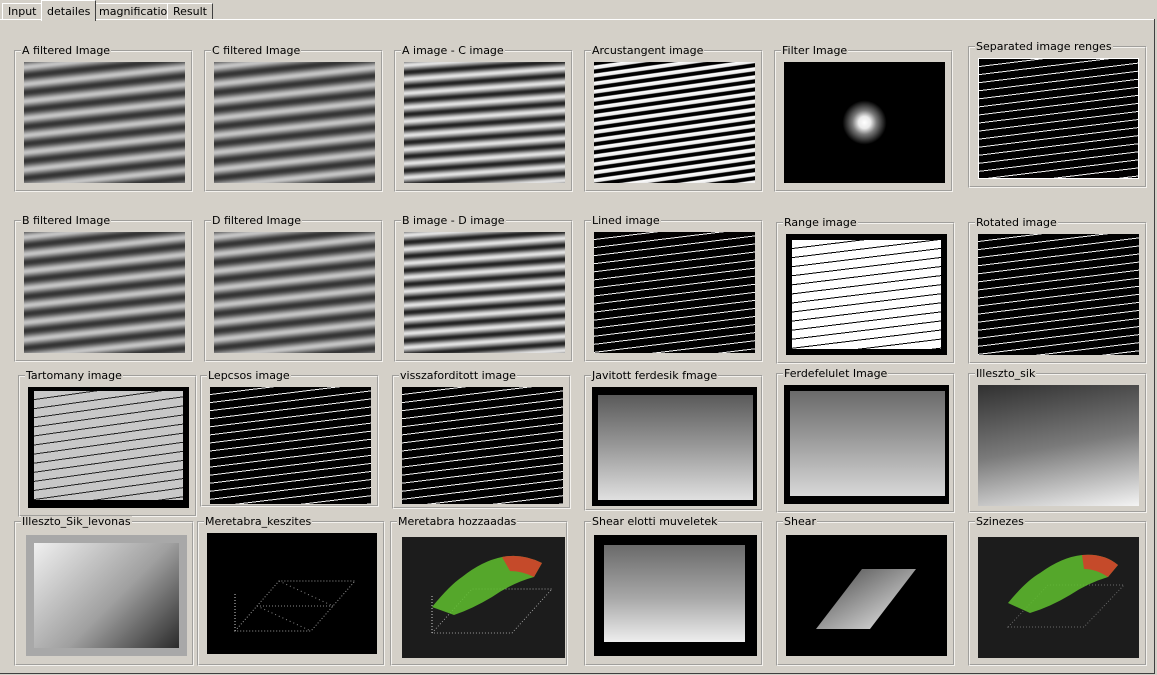 The height and width of the screenshot is (675, 1157). What do you see at coordinates (1044, 46) in the screenshot?
I see `panel-title: Separated image renges` at bounding box center [1044, 46].